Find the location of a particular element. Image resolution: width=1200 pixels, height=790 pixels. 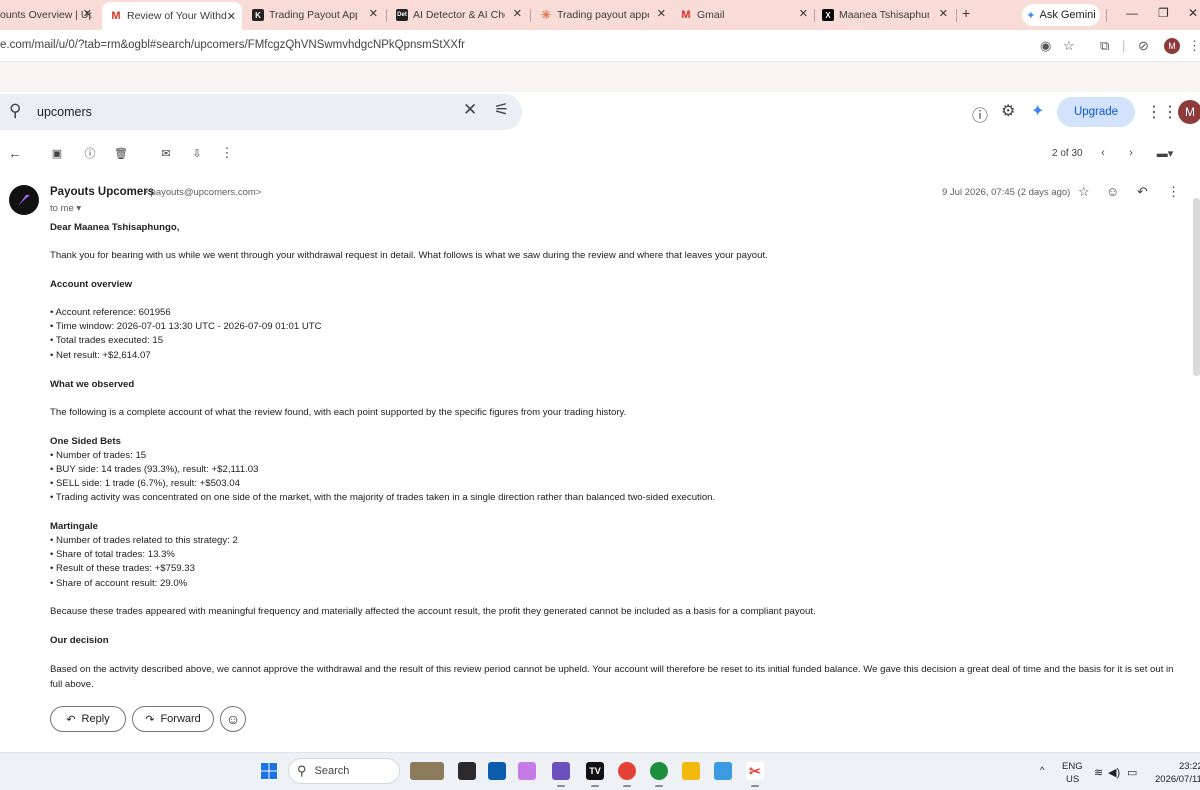

account-overview-heading: Account overview is located at coordinates (91, 284).